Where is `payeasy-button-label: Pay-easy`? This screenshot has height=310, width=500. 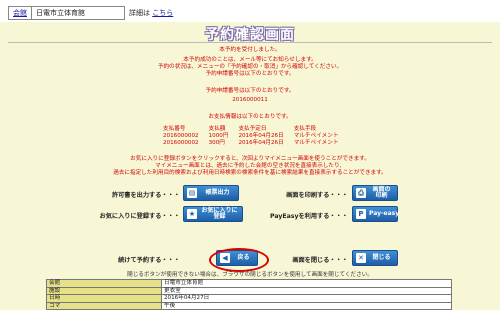
payeasy-button-label: Pay-easy is located at coordinates (384, 213).